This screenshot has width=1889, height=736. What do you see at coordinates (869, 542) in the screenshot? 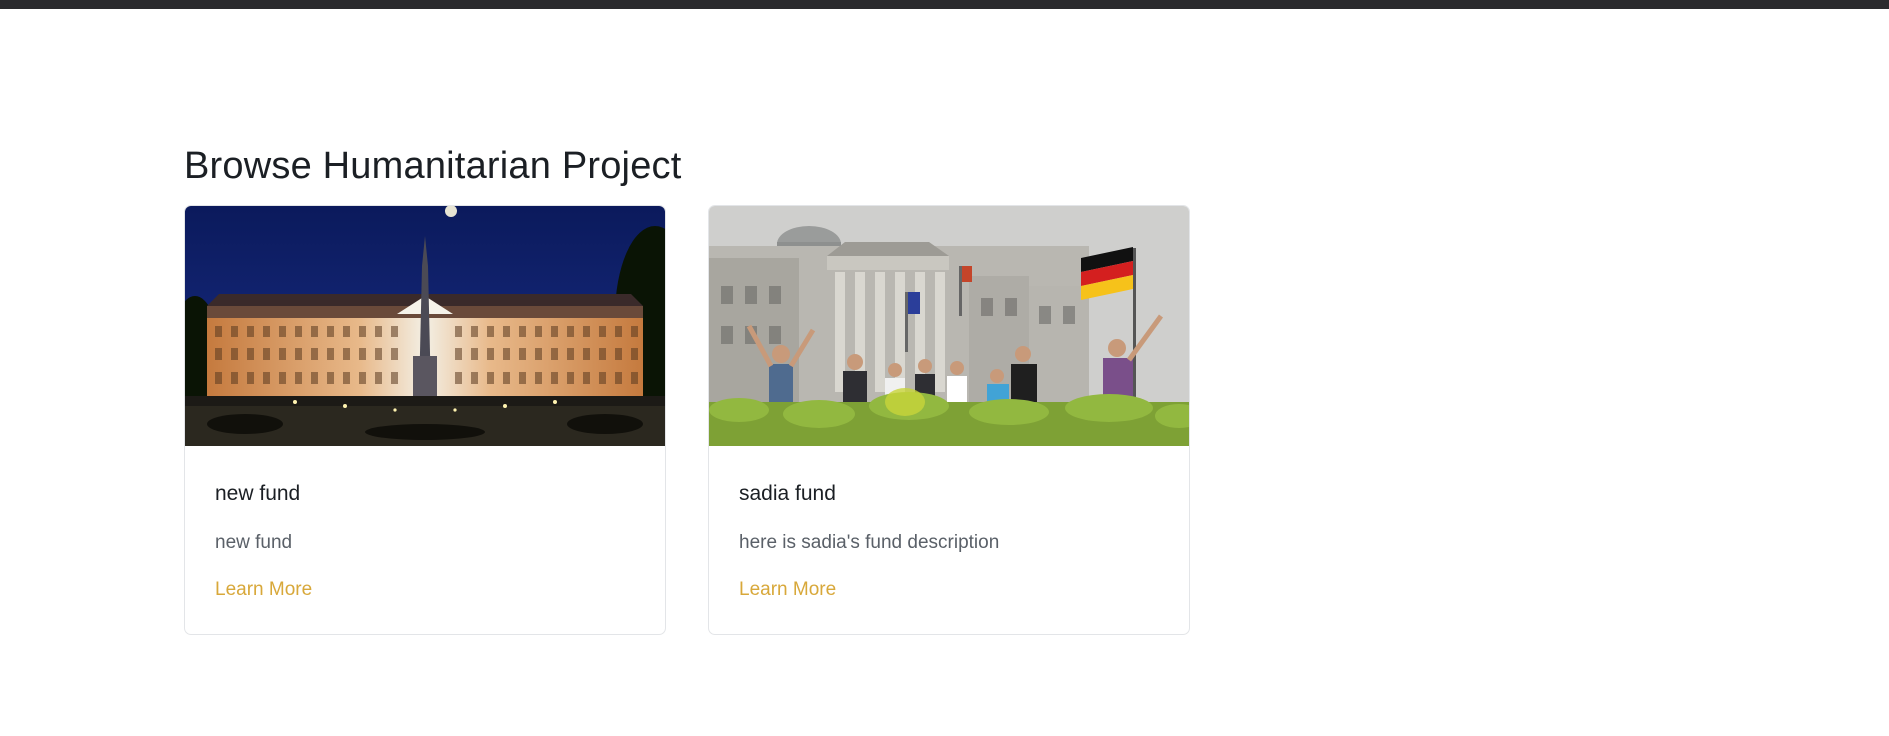
I see `card-description: here is sadia's fund description` at bounding box center [869, 542].